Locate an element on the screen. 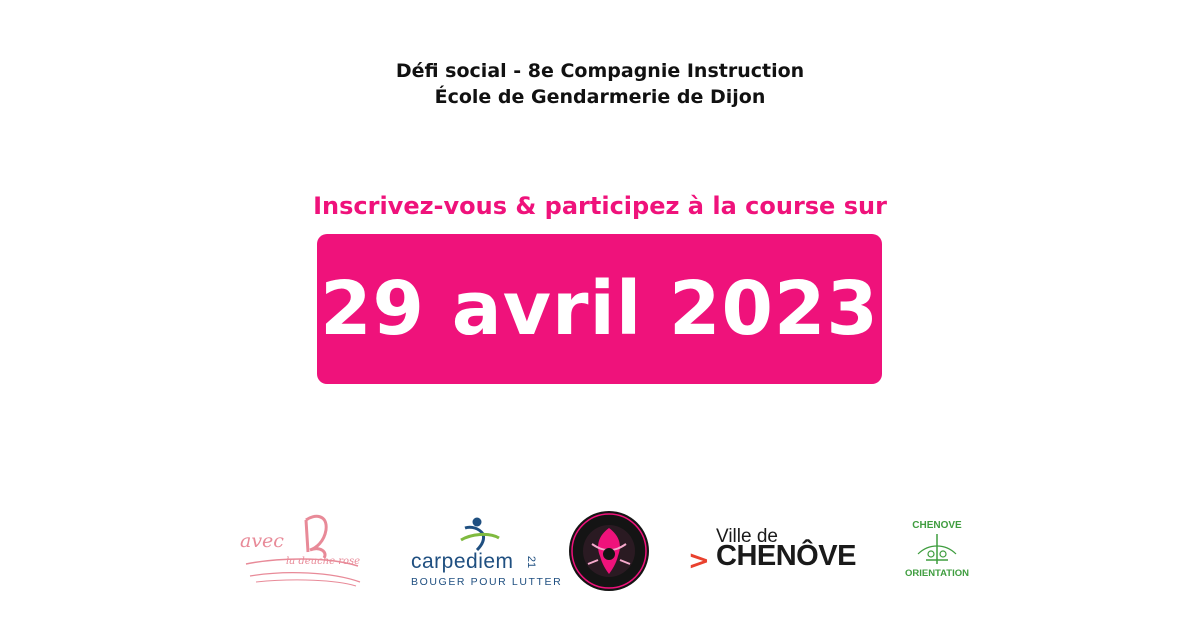  avec-la-deuche-rose-logo: avec la deuche rose is located at coordinates (300, 551).